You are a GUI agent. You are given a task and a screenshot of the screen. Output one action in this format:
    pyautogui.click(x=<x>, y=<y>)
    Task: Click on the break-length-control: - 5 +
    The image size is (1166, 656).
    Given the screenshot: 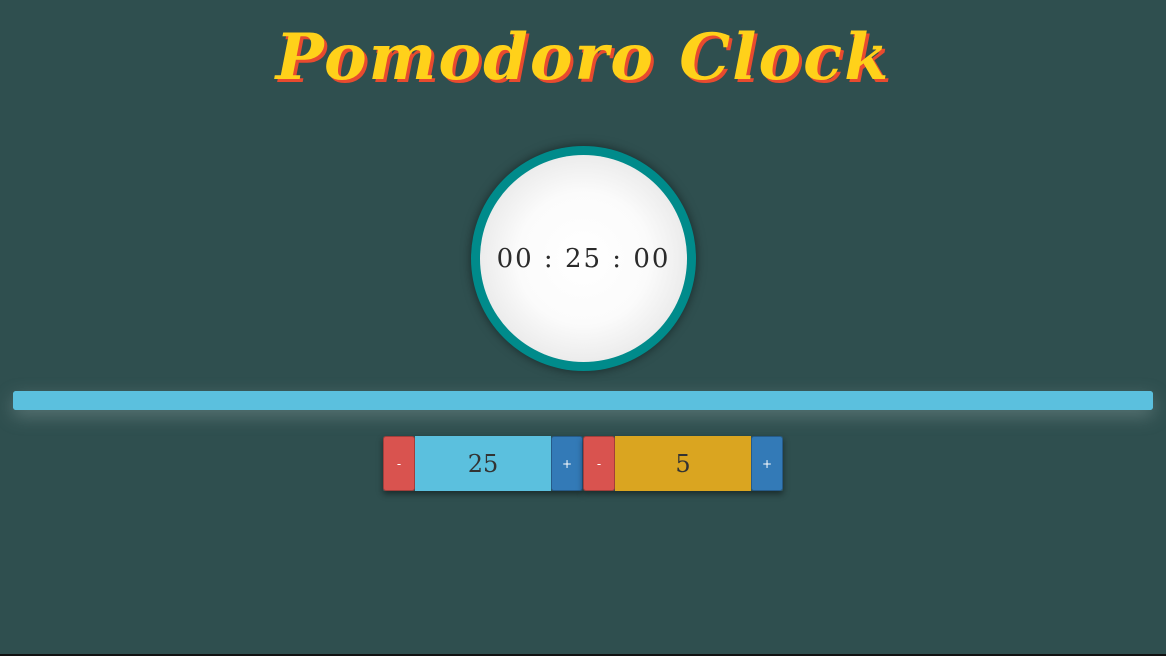 What is the action you would take?
    pyautogui.click(x=683, y=463)
    